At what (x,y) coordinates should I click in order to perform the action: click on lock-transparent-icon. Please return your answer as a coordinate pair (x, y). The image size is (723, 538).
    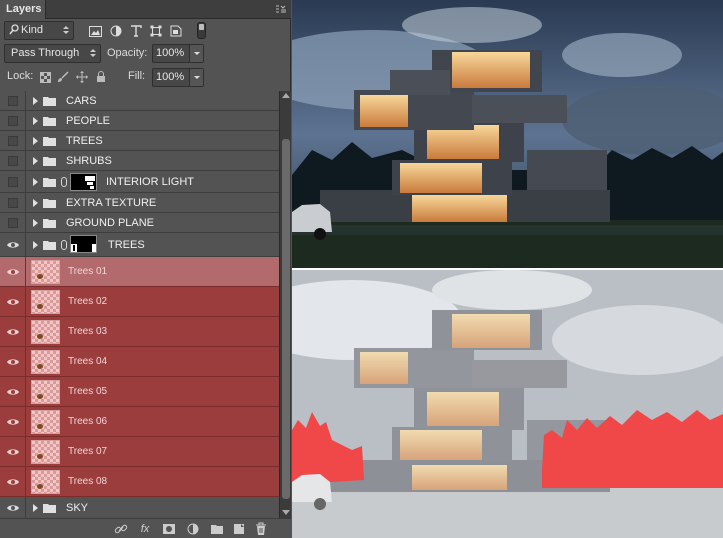
    Looking at the image, I should click on (45, 77).